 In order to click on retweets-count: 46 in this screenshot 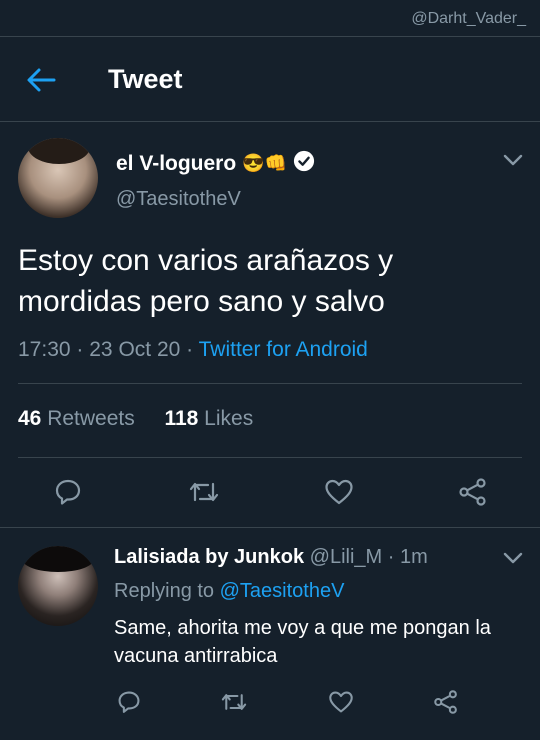, I will do `click(29, 418)`.